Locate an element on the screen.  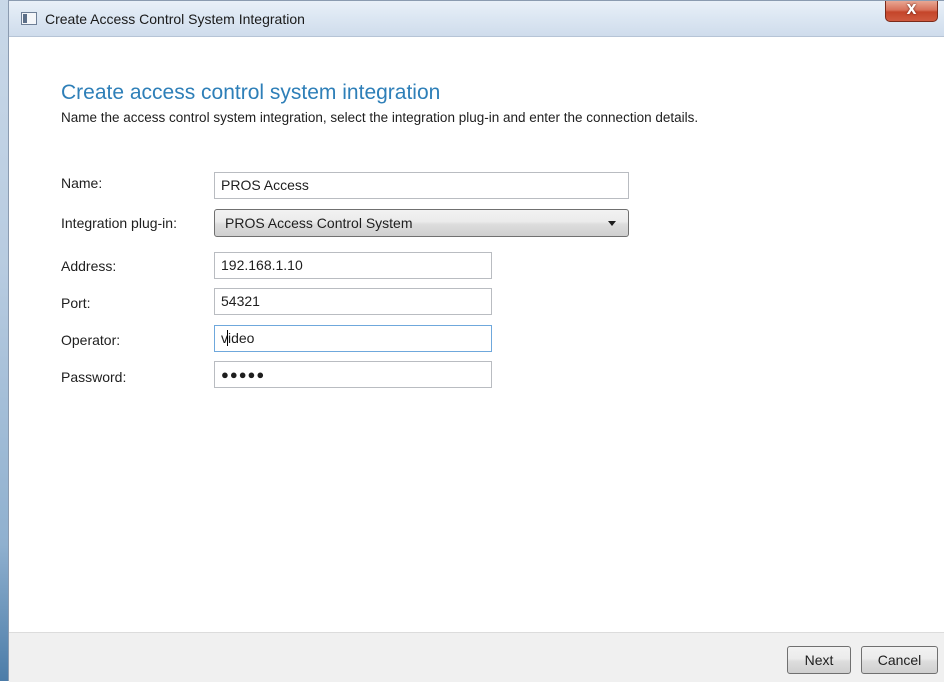
dialog-footer: Next Cancel is located at coordinates (476, 657).